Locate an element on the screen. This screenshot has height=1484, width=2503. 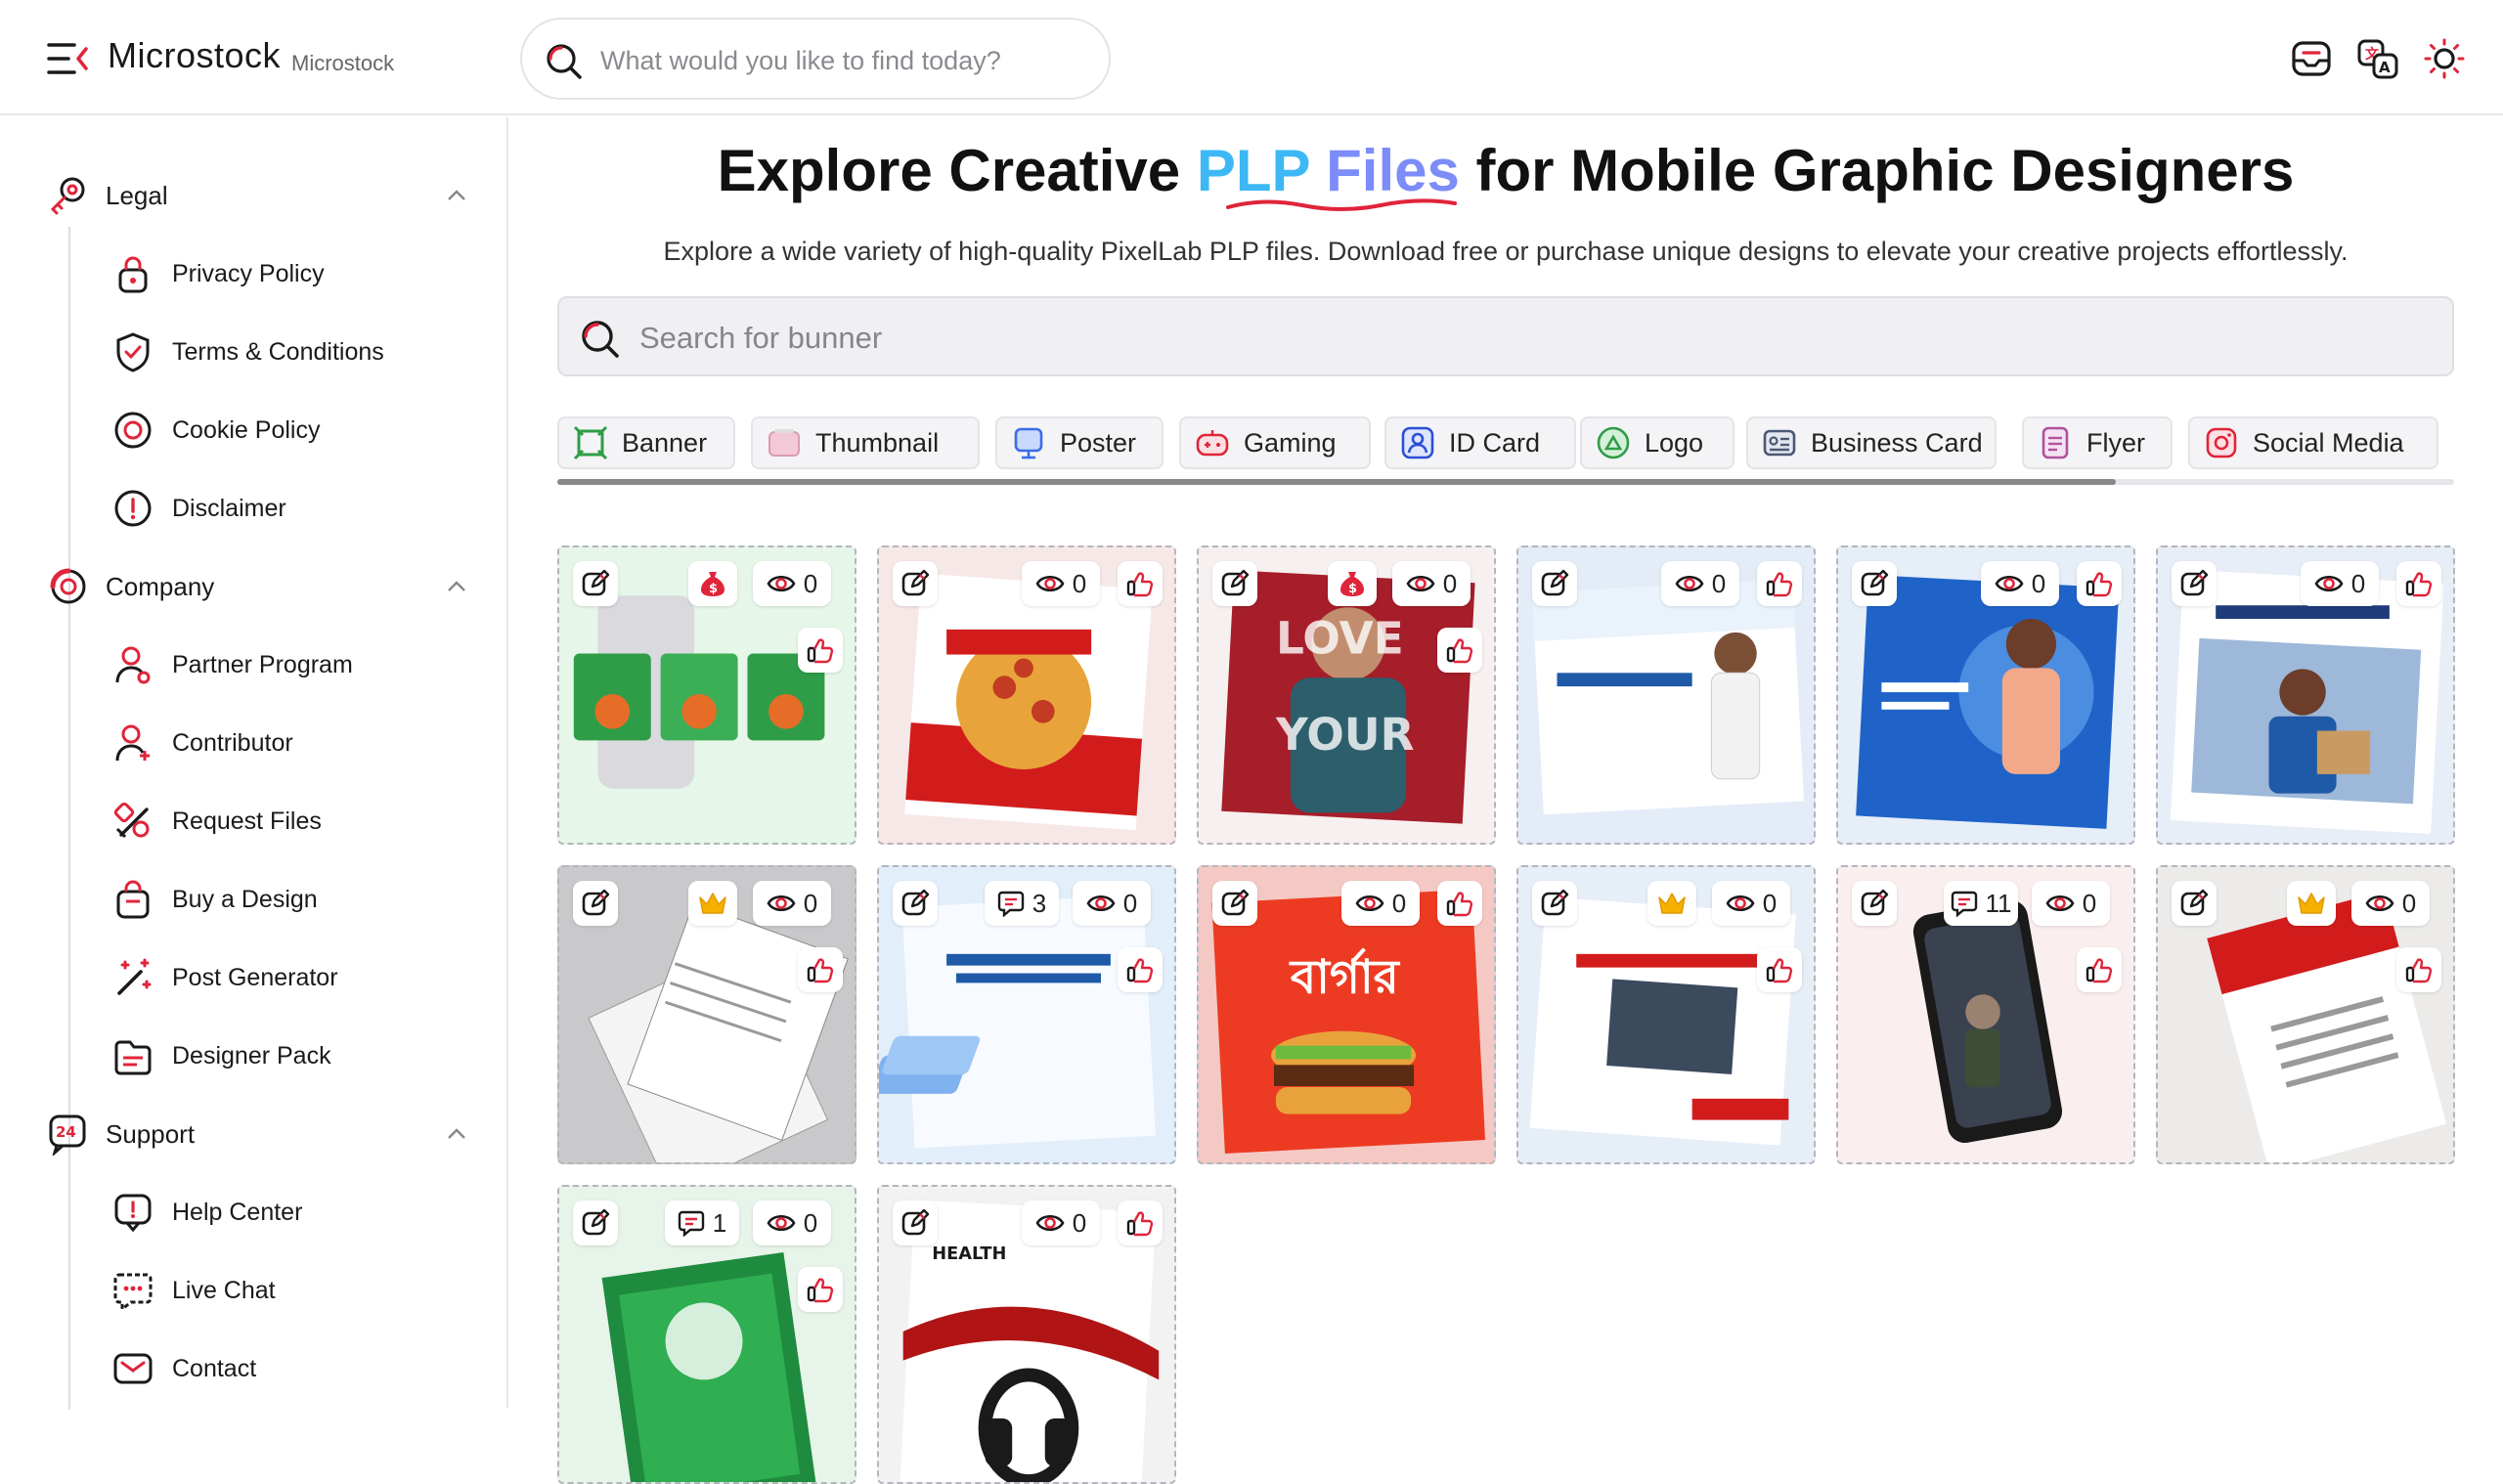
chip-logo: Logo is located at coordinates (1657, 442).